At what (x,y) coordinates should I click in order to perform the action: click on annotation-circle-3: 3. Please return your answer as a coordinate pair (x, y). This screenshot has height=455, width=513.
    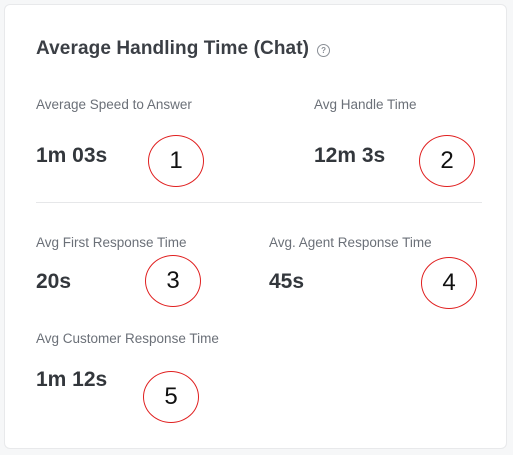
    Looking at the image, I should click on (173, 281).